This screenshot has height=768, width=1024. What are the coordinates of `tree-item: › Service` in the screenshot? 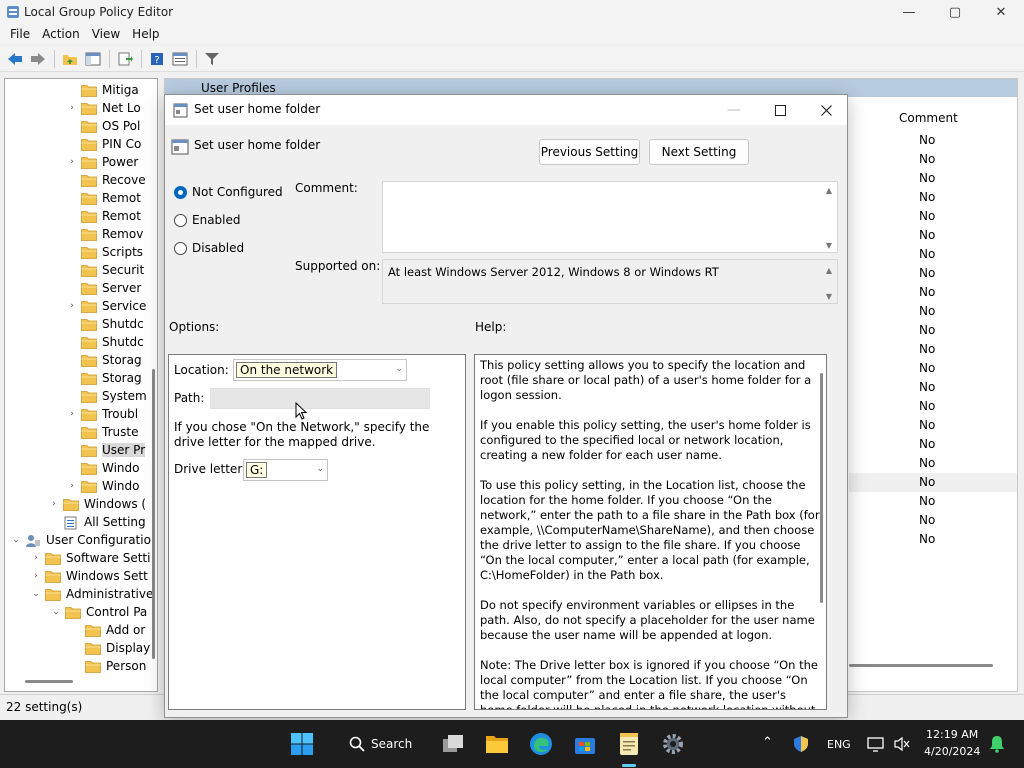 It's located at (106, 306).